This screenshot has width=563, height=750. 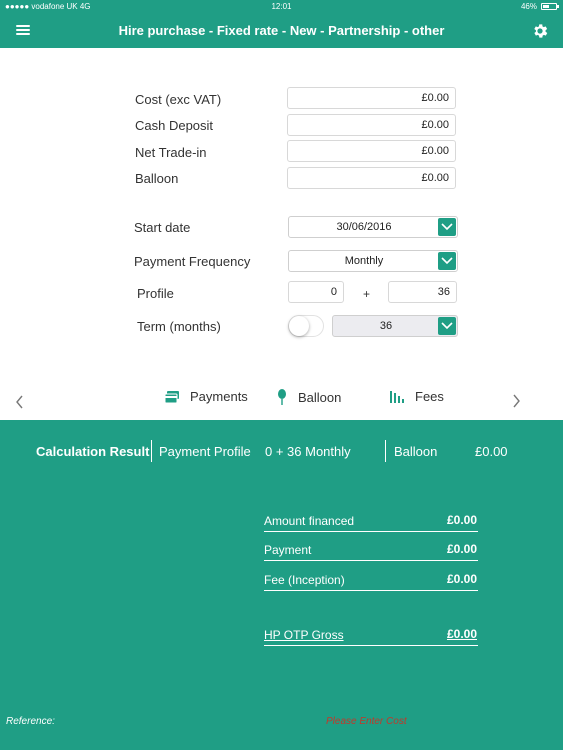 I want to click on start-date-value: 30/06/2016, so click(x=364, y=227).